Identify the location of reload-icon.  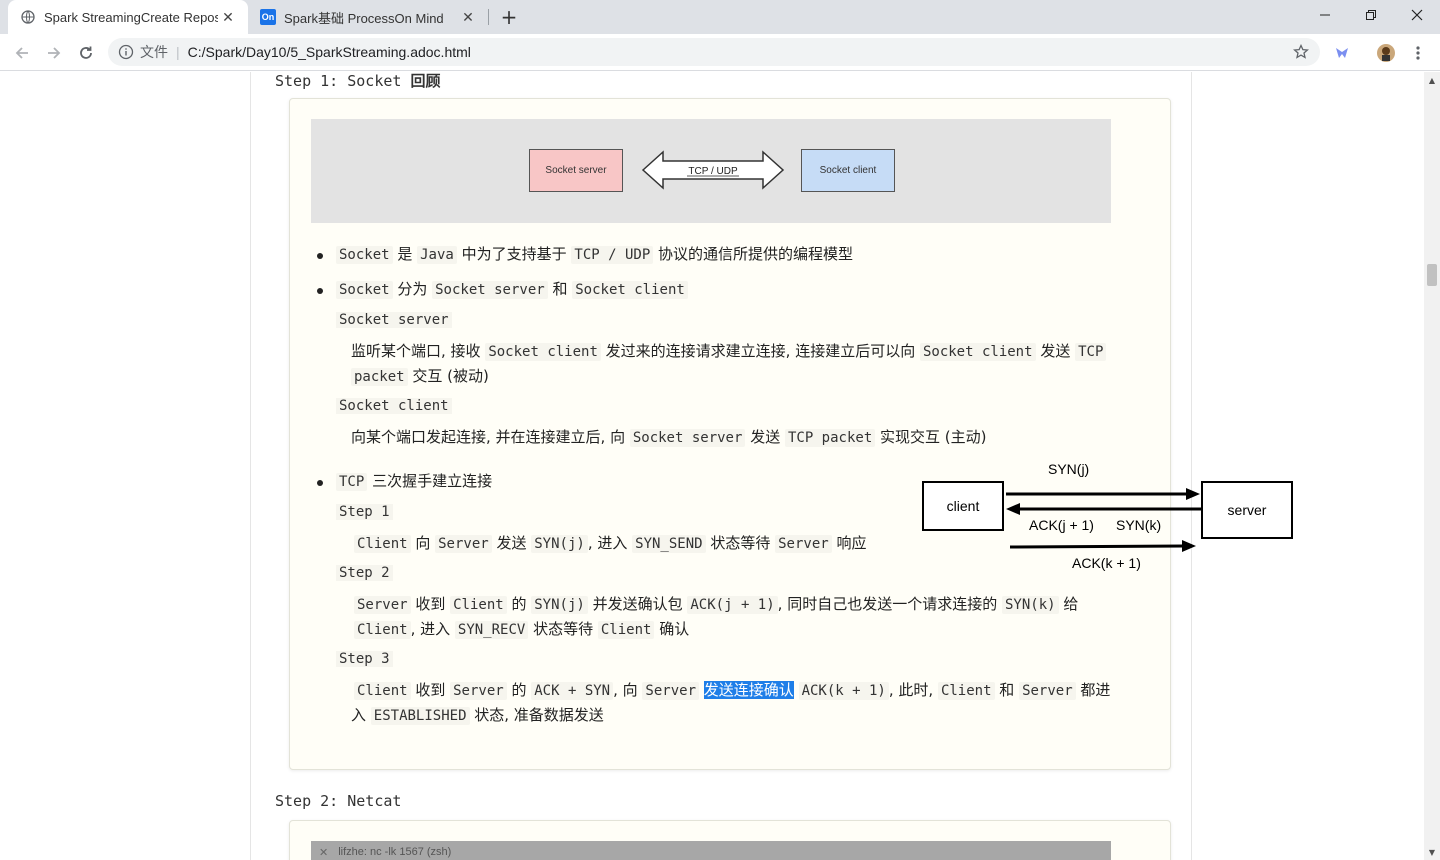
(86, 53).